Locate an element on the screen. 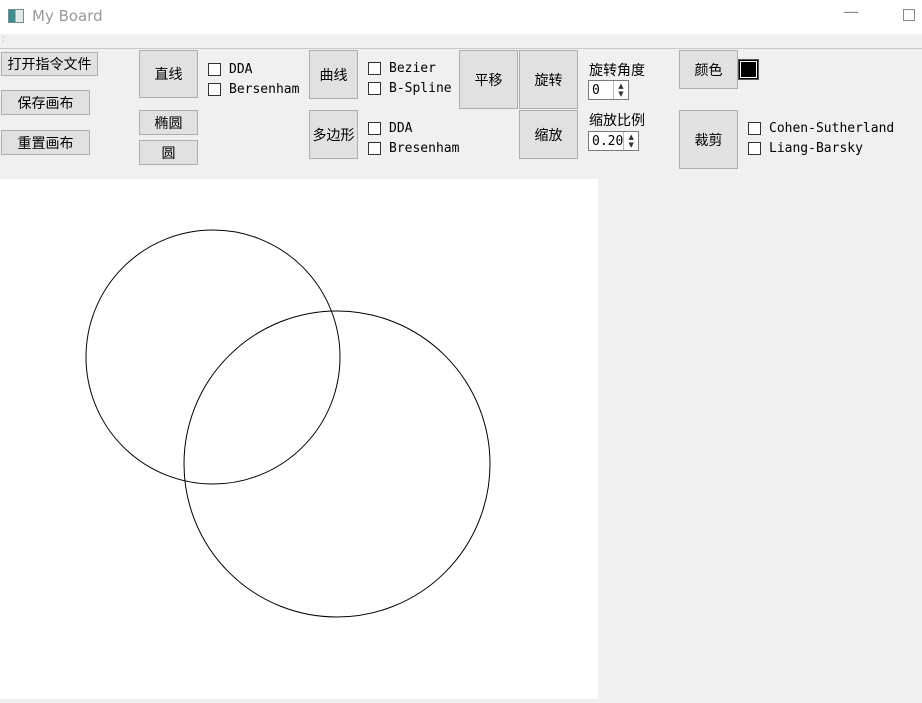  open-command-file-button: 打开指令文件 is located at coordinates (49, 64).